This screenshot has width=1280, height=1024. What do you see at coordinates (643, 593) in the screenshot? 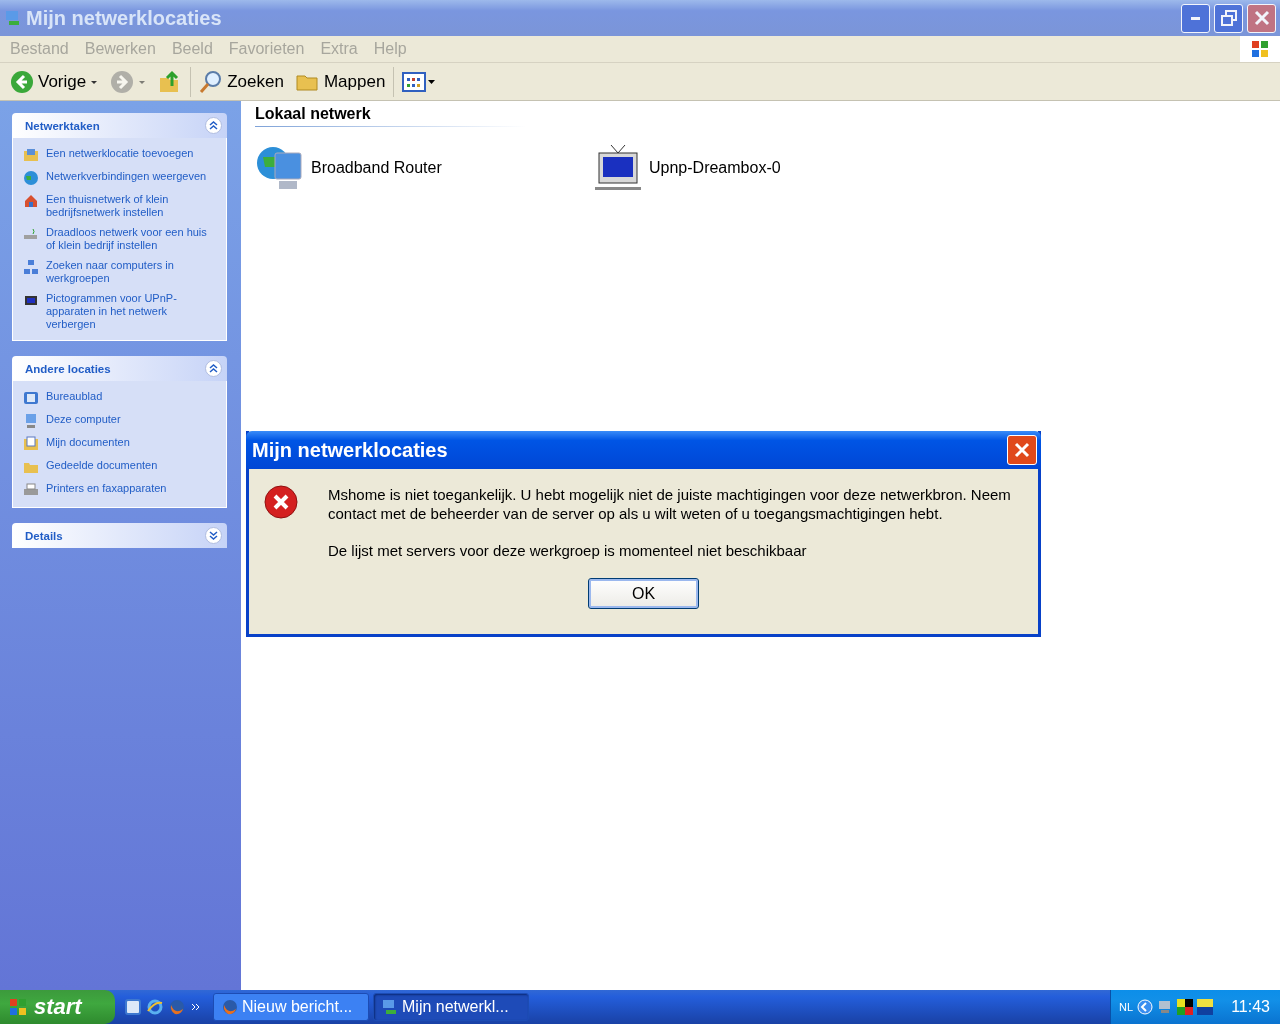
I see `ok-button: OK` at bounding box center [643, 593].